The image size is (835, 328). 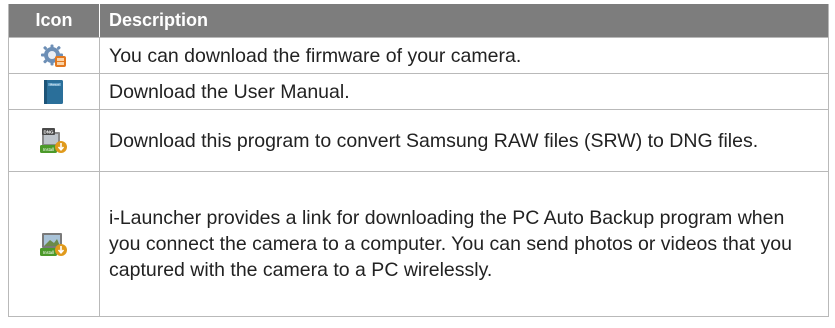 I want to click on table-header: Icon Description, so click(x=418, y=20).